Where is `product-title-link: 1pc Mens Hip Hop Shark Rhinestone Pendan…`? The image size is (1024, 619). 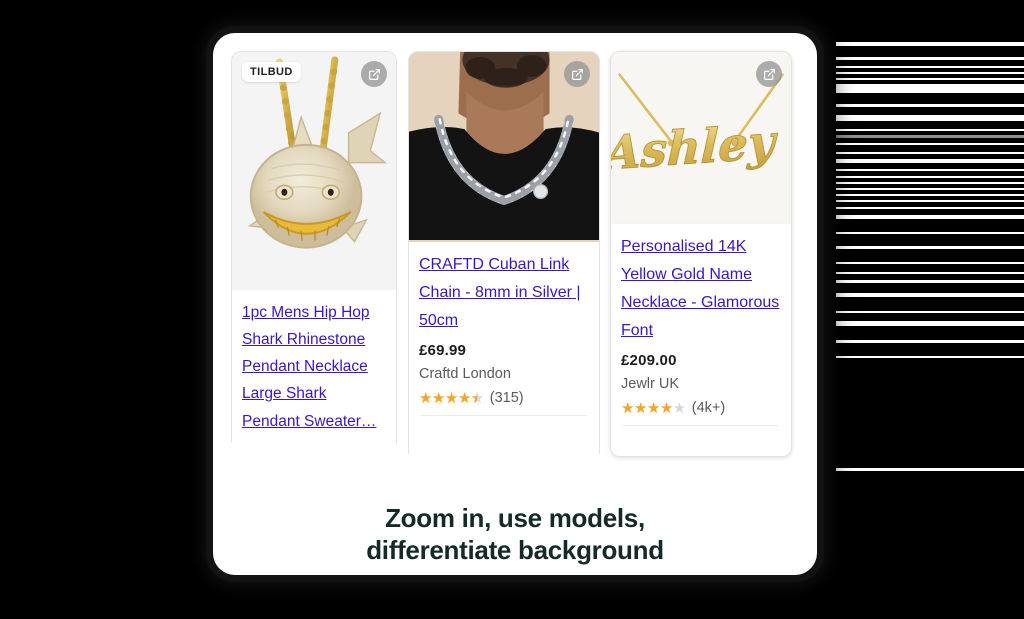
product-title-link: 1pc Mens Hip Hop Shark Rhinestone Pendan… is located at coordinates (314, 367).